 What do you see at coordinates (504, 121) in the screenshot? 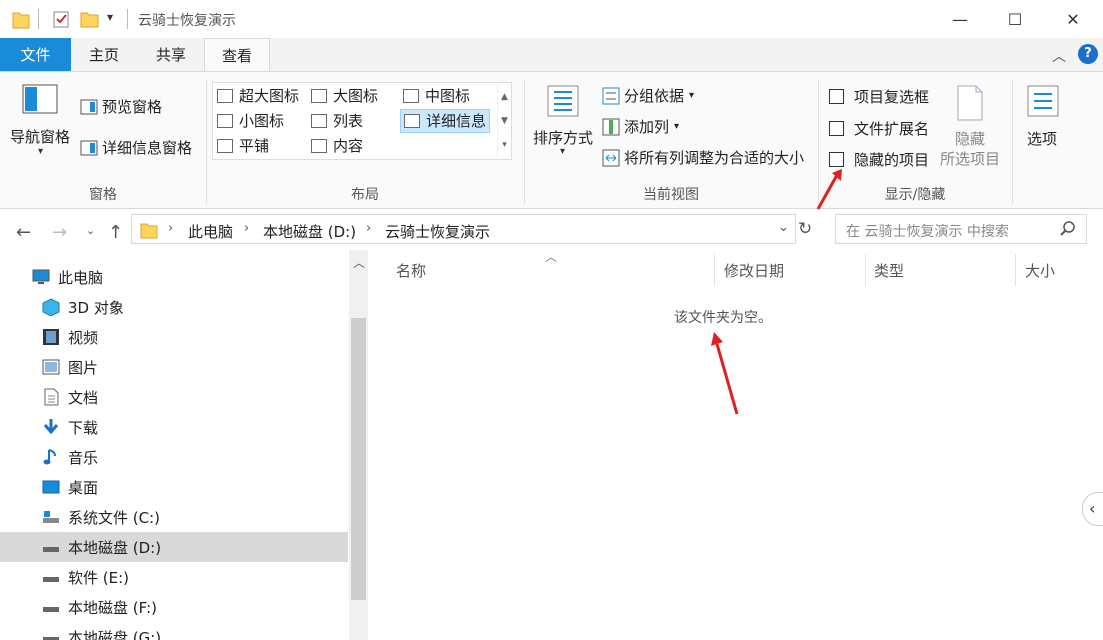
I see `gallery-scroll: ▲ ▼ ▾` at bounding box center [504, 121].